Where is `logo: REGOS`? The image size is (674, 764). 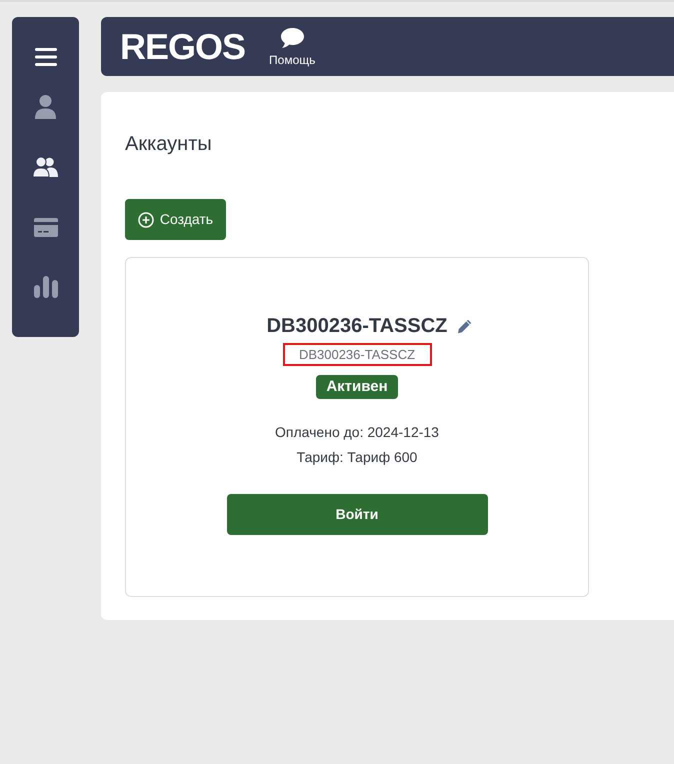 logo: REGOS is located at coordinates (183, 47).